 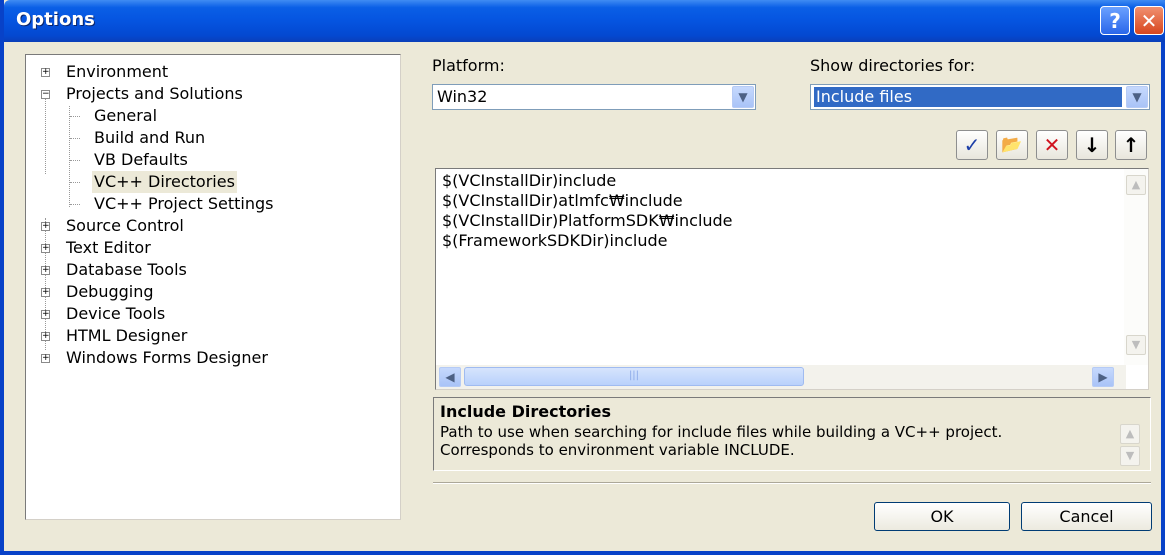 What do you see at coordinates (117, 71) in the screenshot?
I see `tree-item-label: Environment` at bounding box center [117, 71].